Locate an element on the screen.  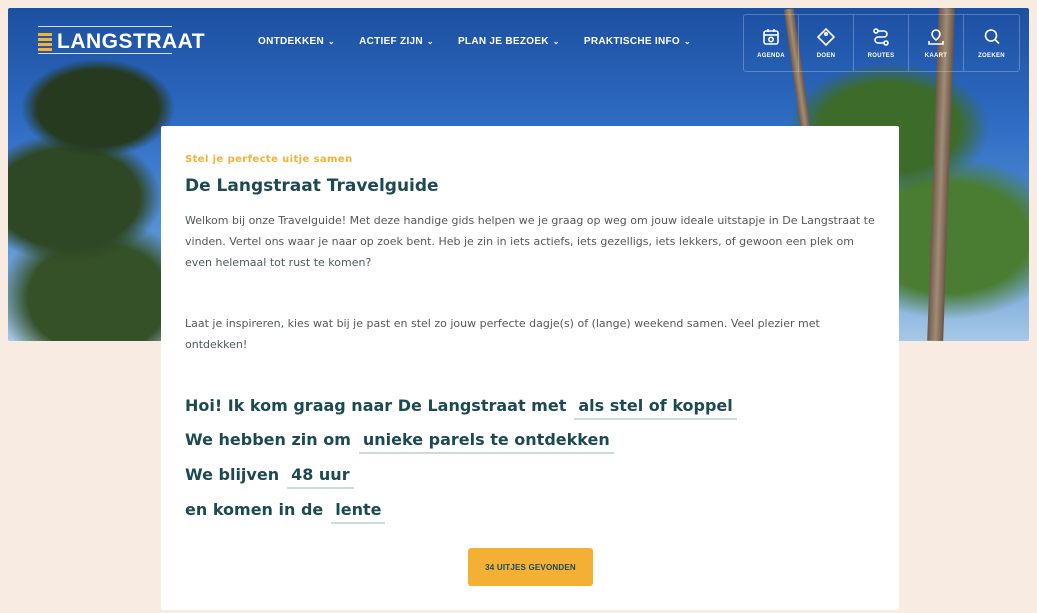
search-icon is located at coordinates (992, 37).